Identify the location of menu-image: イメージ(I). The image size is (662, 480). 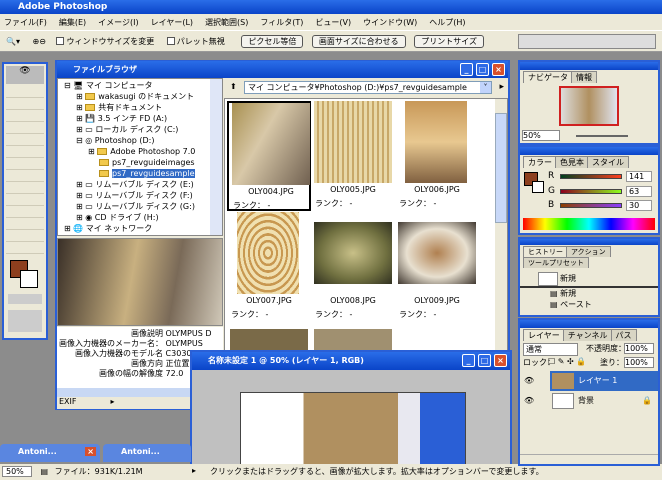
(118, 22).